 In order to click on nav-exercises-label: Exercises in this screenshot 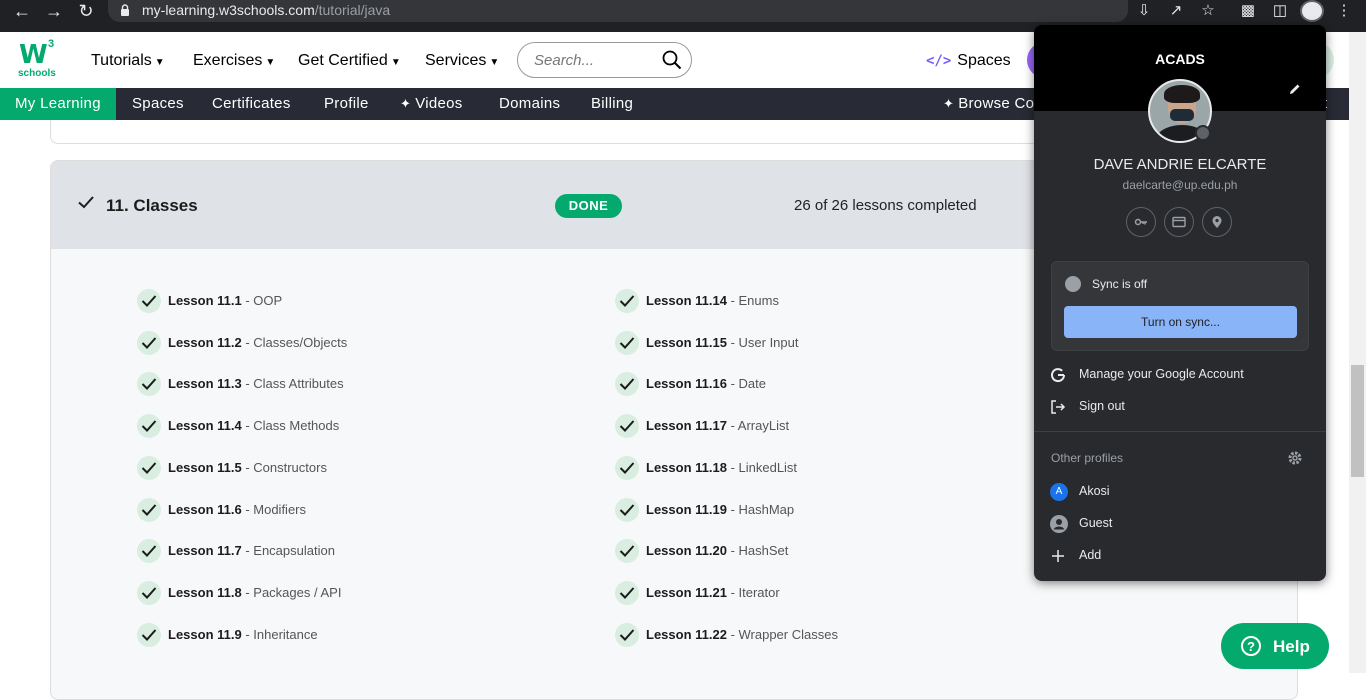, I will do `click(228, 60)`.